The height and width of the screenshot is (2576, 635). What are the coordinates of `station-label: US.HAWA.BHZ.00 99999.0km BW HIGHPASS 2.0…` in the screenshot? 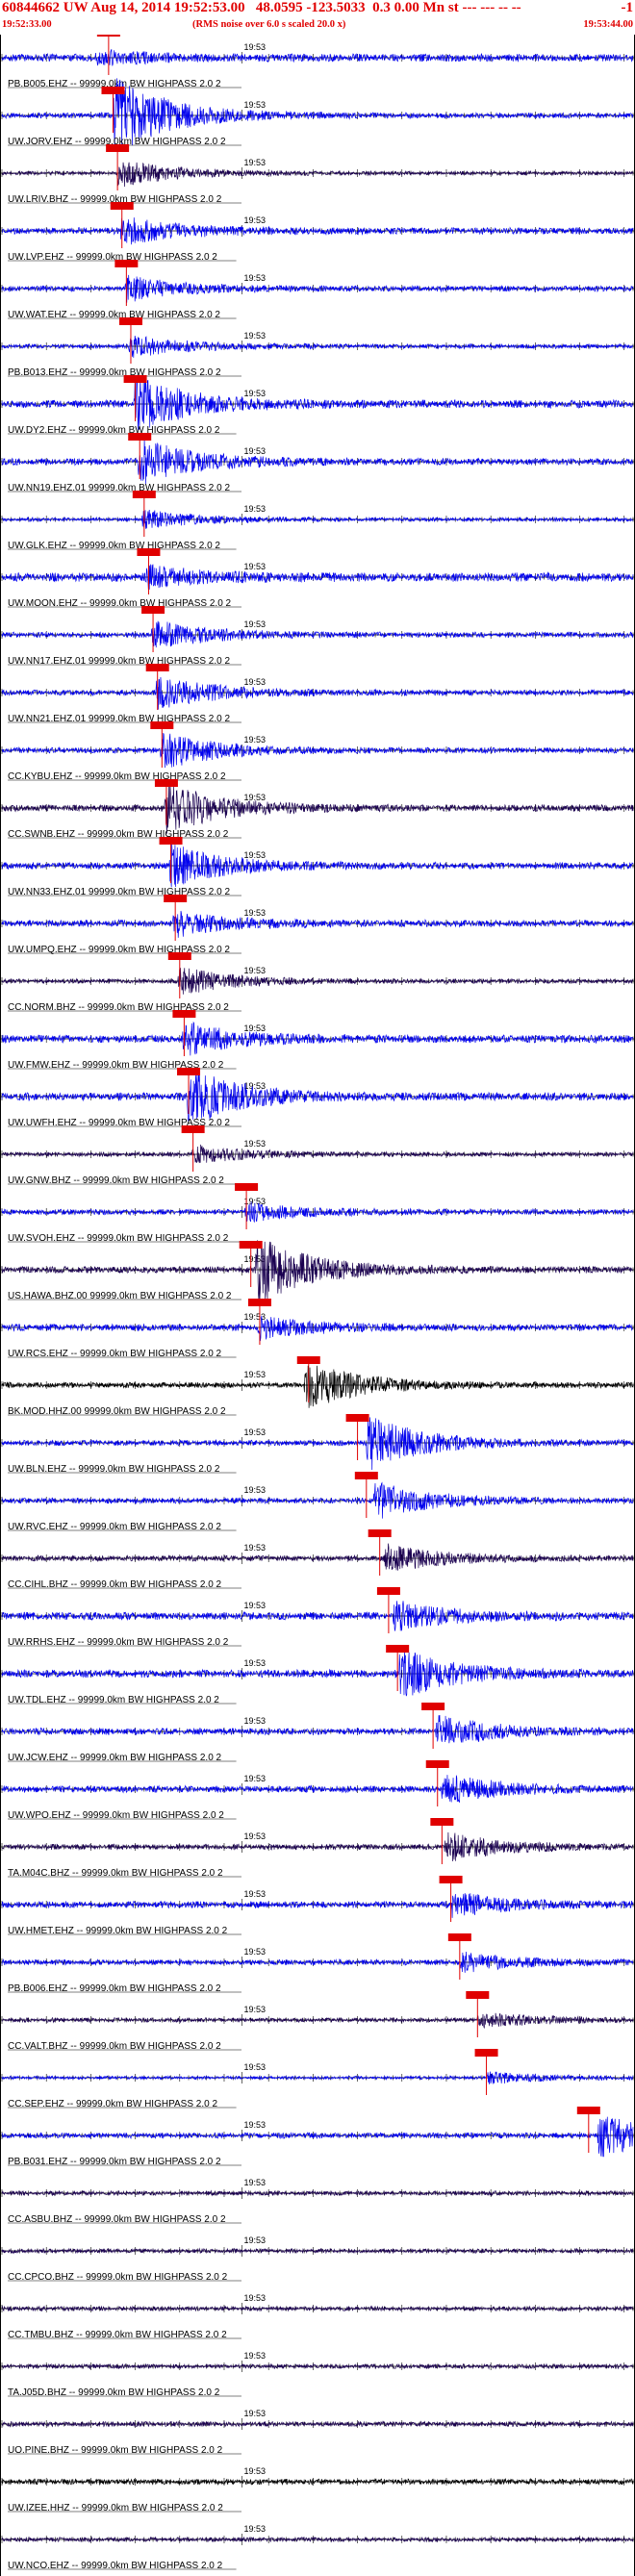 It's located at (120, 1296).